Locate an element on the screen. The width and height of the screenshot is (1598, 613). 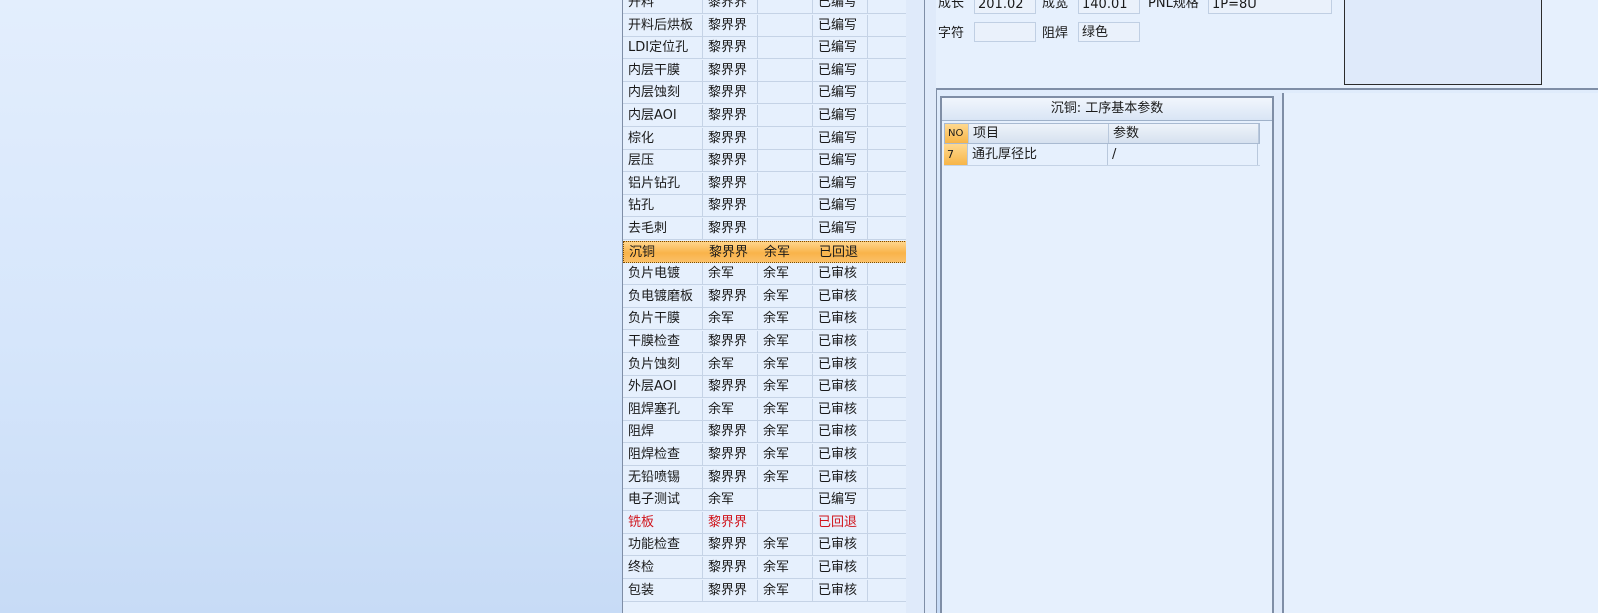
process-name-cell: 内层AOI is located at coordinates (663, 116).